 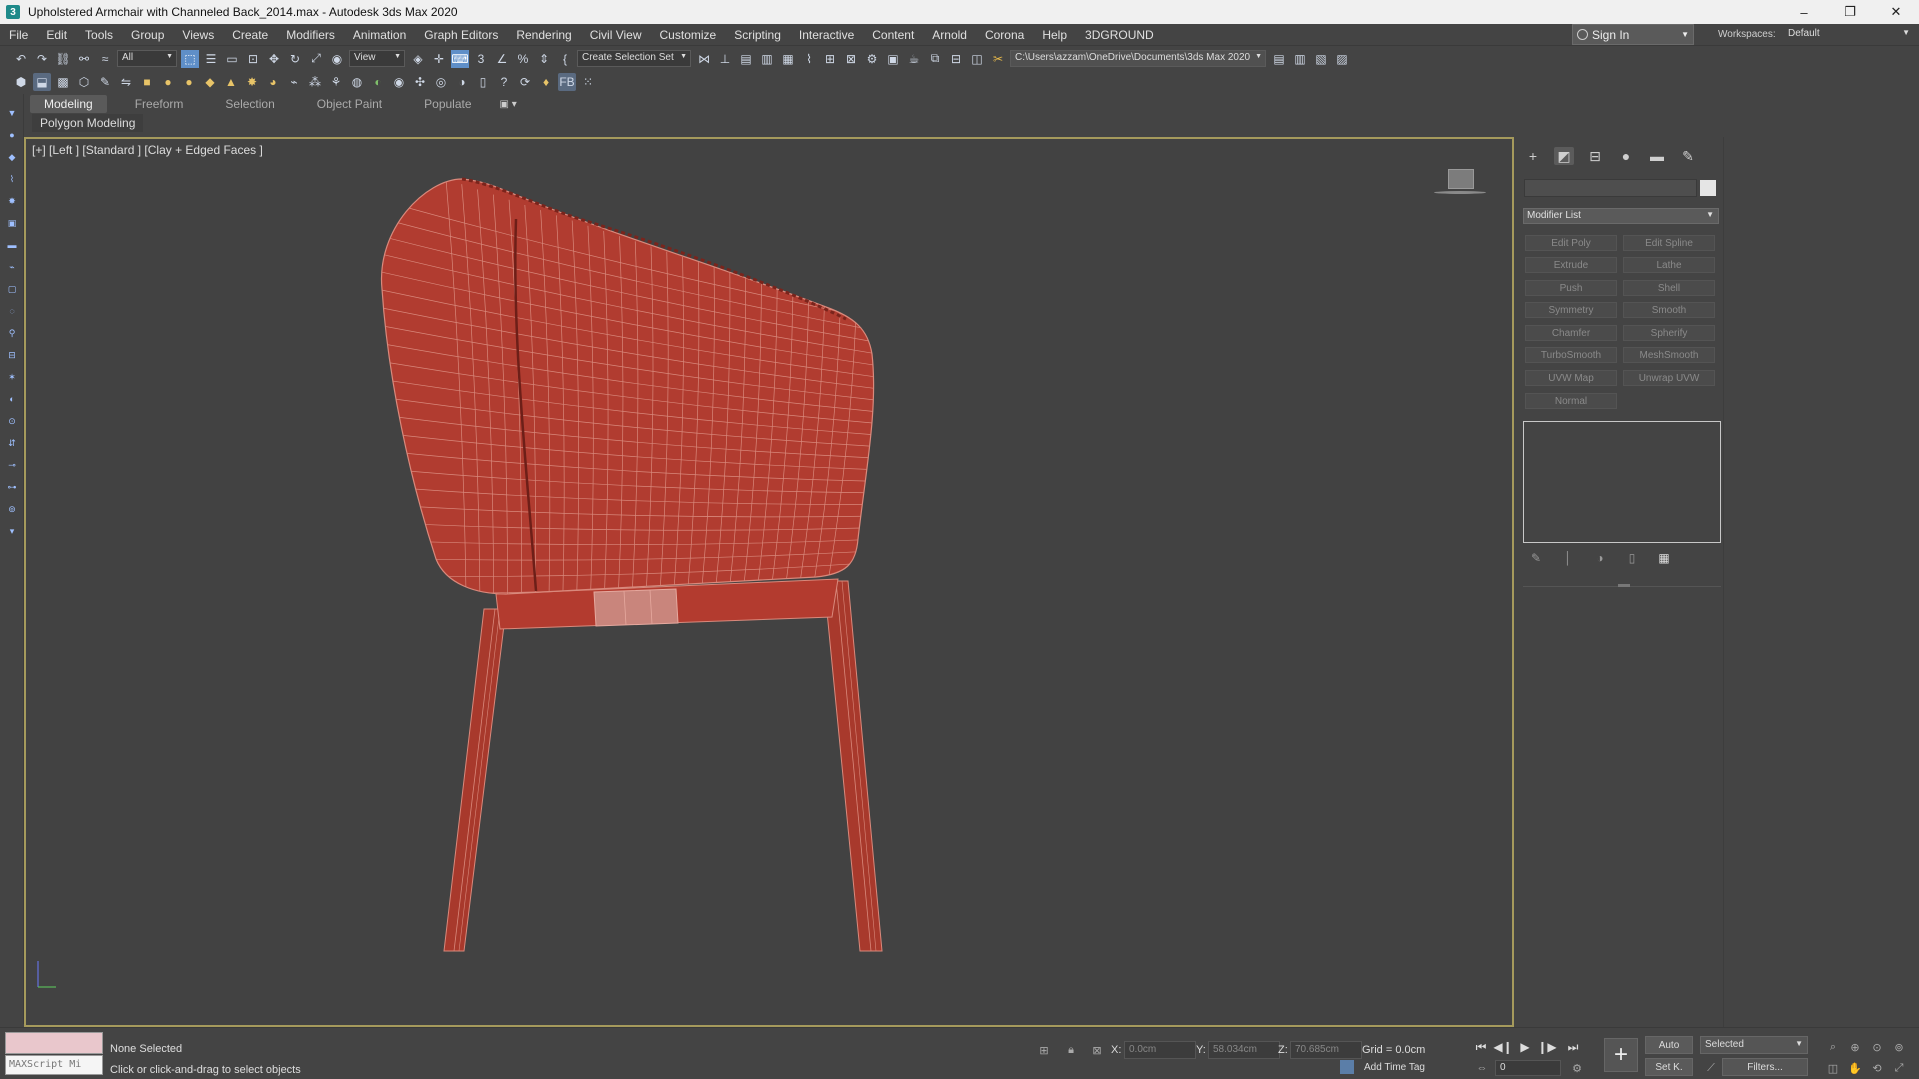 What do you see at coordinates (1833, 1068) in the screenshot?
I see `field-of-view-icon: ◫` at bounding box center [1833, 1068].